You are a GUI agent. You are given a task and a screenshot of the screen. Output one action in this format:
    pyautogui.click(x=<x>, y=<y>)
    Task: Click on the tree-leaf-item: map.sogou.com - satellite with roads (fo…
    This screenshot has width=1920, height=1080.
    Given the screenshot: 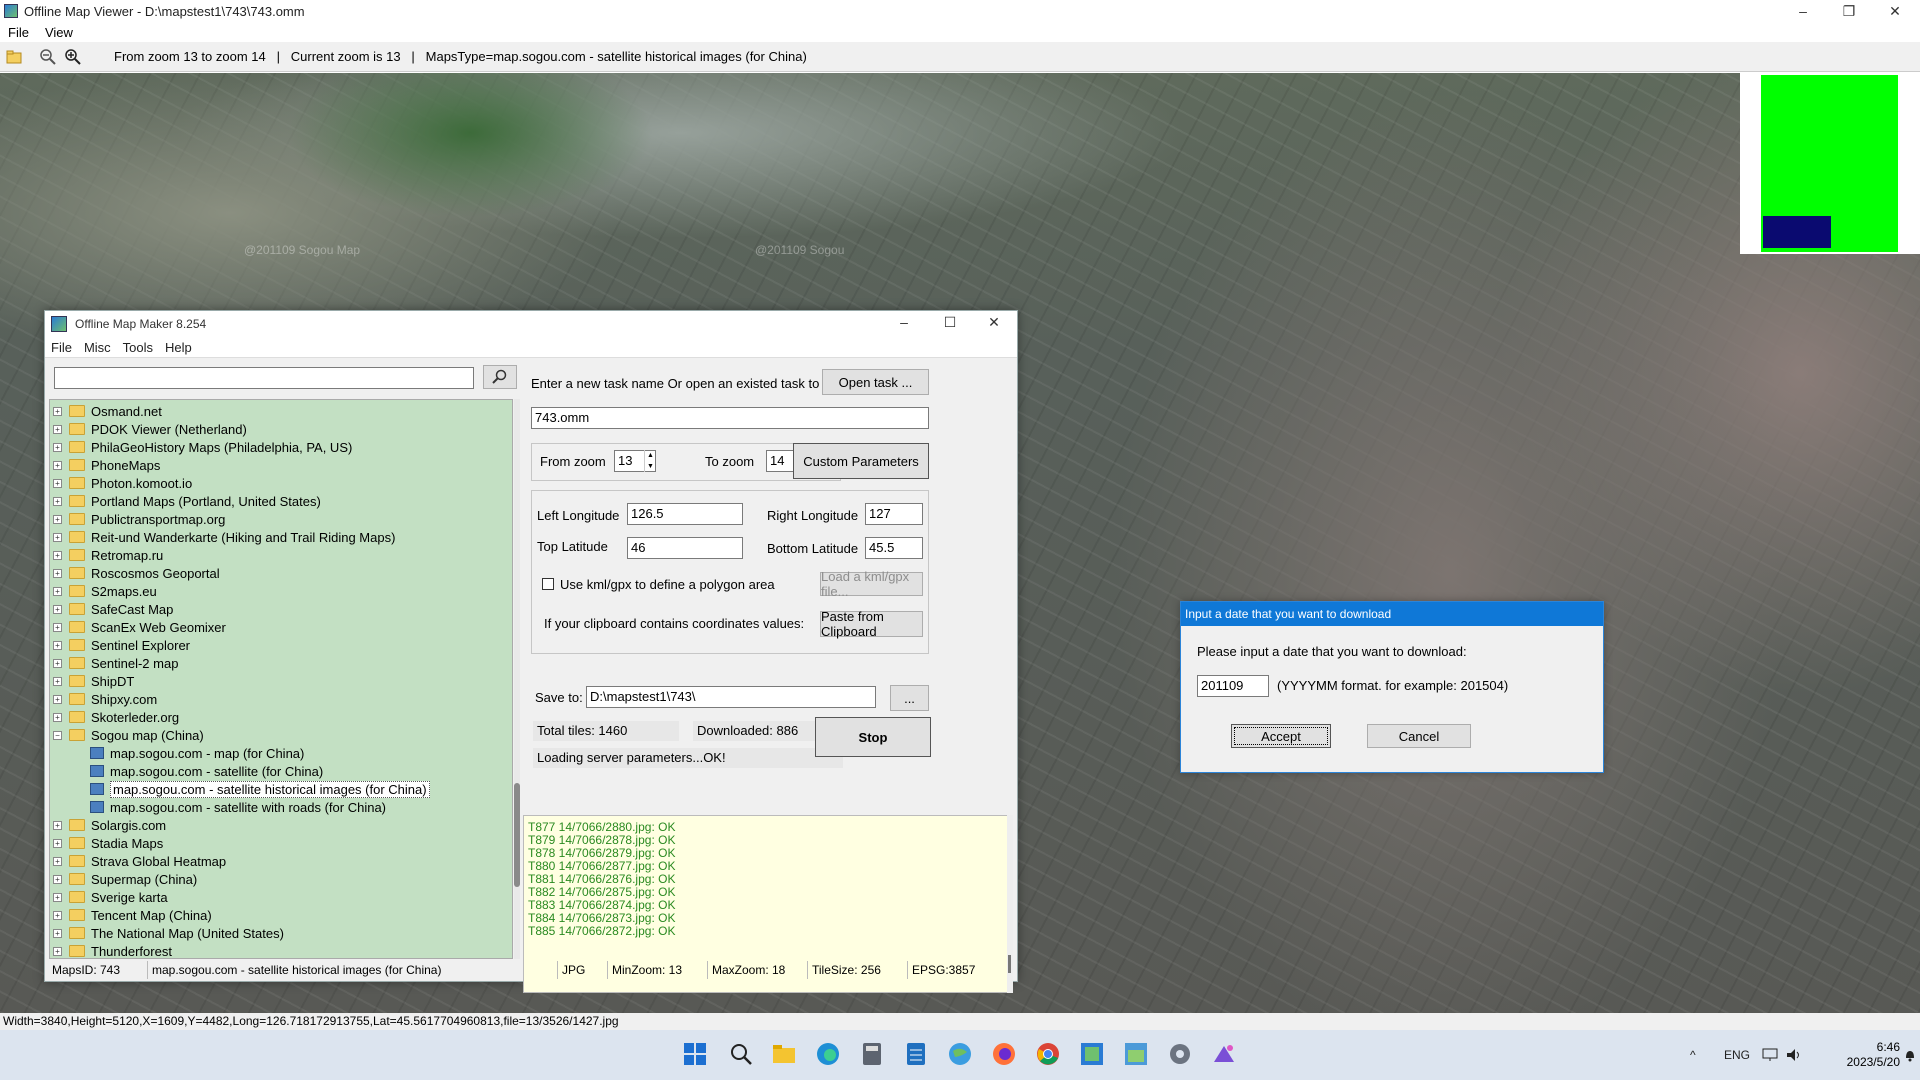 What is the action you would take?
    pyautogui.click(x=218, y=807)
    